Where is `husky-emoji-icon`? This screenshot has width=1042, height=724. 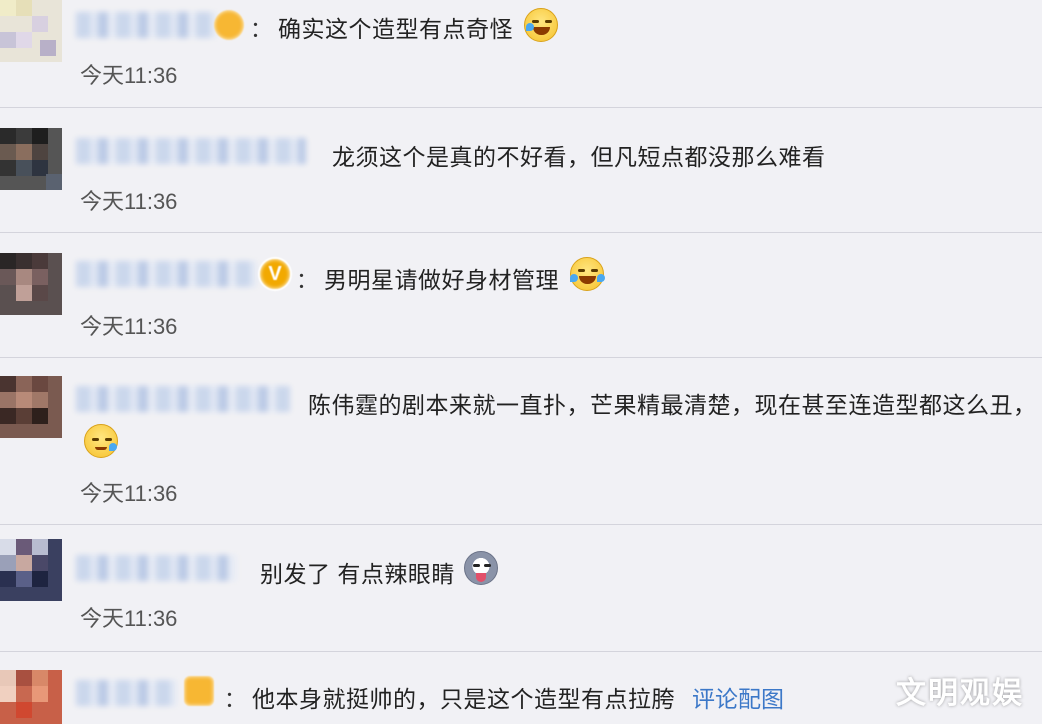
husky-emoji-icon is located at coordinates (481, 568).